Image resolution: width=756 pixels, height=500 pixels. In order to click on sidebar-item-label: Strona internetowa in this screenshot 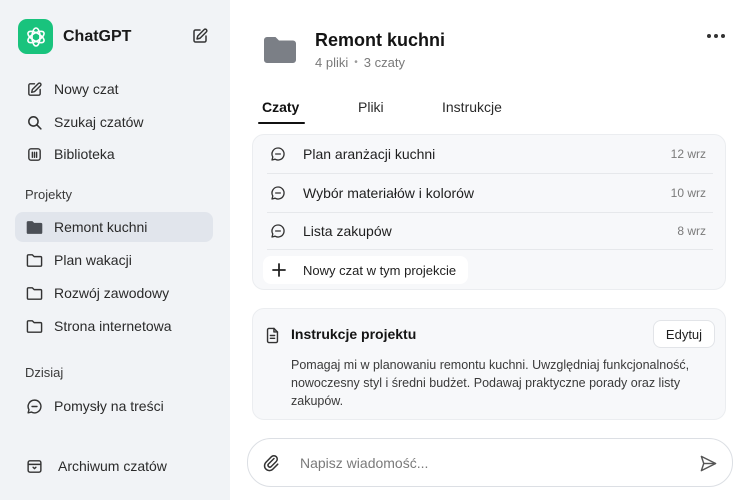, I will do `click(113, 326)`.